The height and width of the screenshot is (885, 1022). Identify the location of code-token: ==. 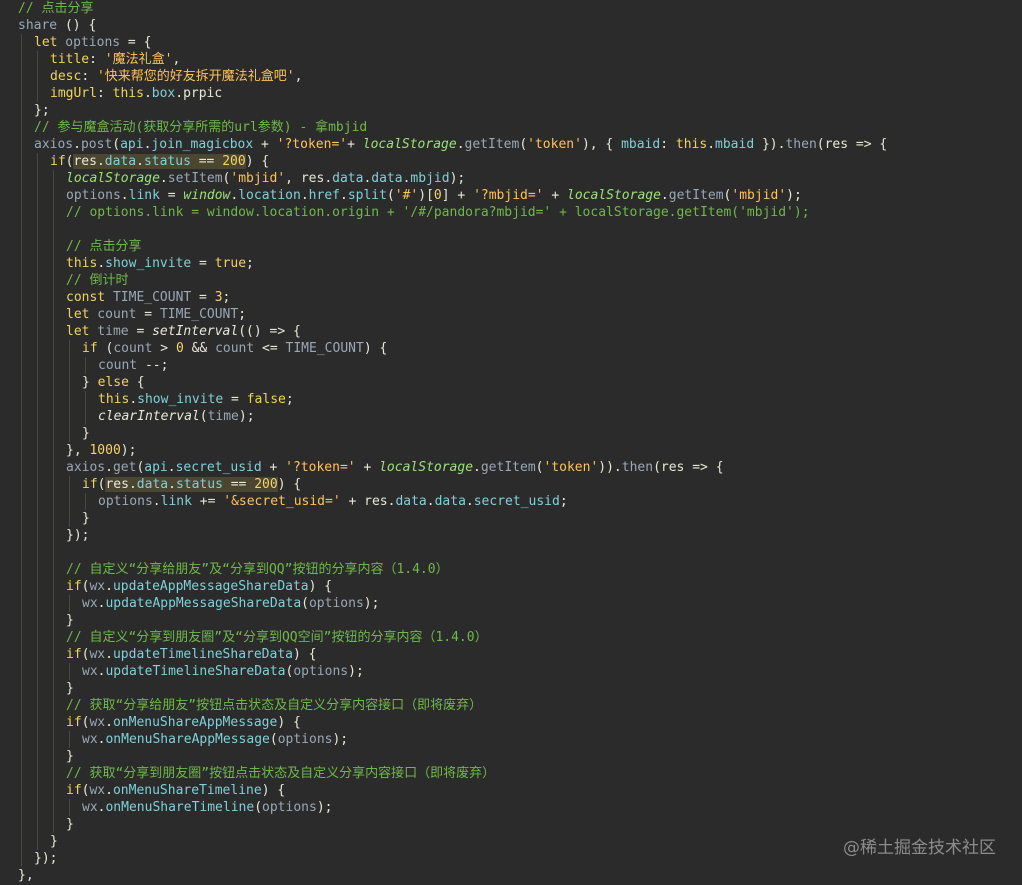
(238, 484).